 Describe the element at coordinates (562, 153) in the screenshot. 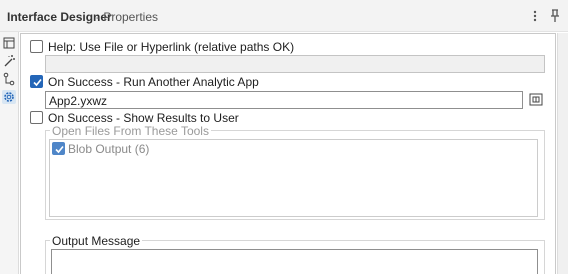

I see `vertical-scrollbar` at that location.